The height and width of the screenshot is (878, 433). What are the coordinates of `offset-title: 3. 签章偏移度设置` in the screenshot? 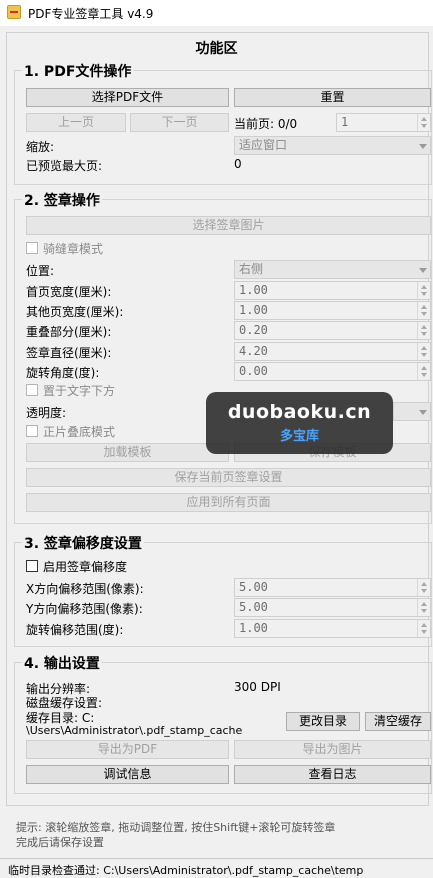 It's located at (83, 543).